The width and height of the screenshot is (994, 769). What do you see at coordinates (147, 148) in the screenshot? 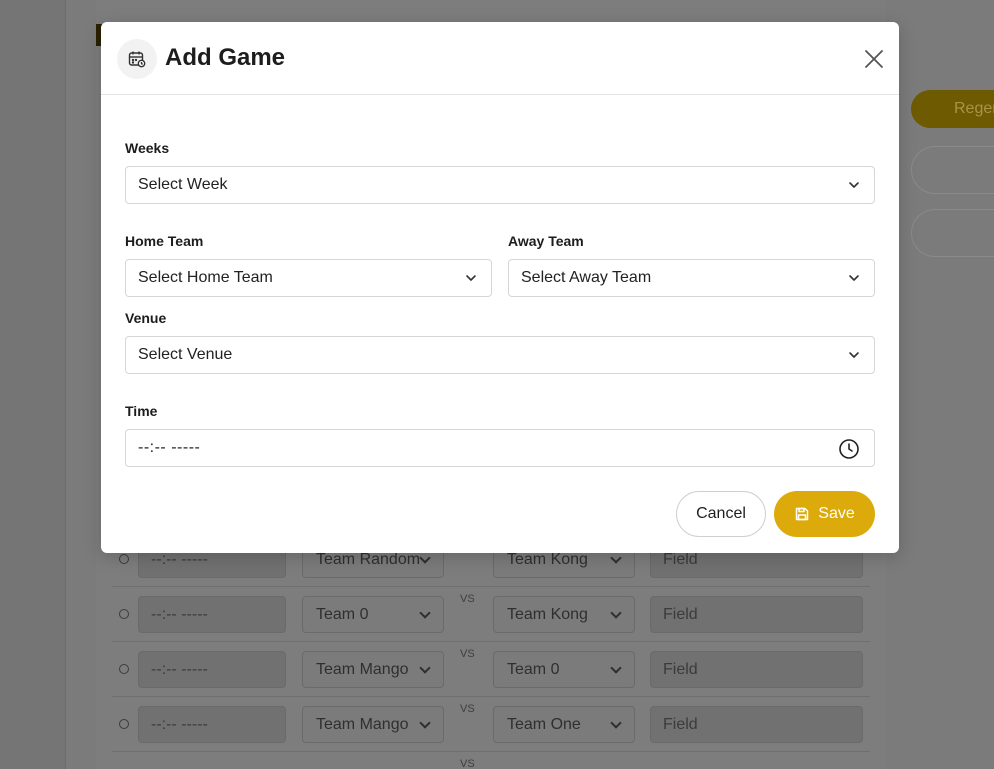
I see `weeks-label: Weeks` at bounding box center [147, 148].